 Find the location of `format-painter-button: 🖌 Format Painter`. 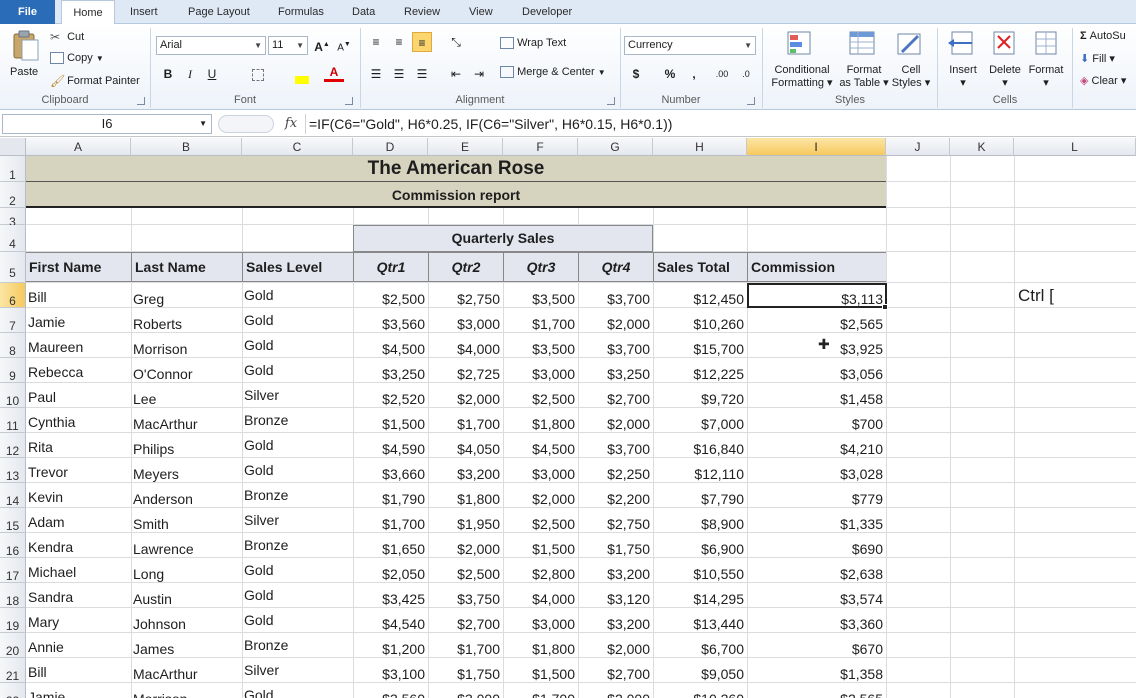

format-painter-button: 🖌 Format Painter is located at coordinates (95, 81).